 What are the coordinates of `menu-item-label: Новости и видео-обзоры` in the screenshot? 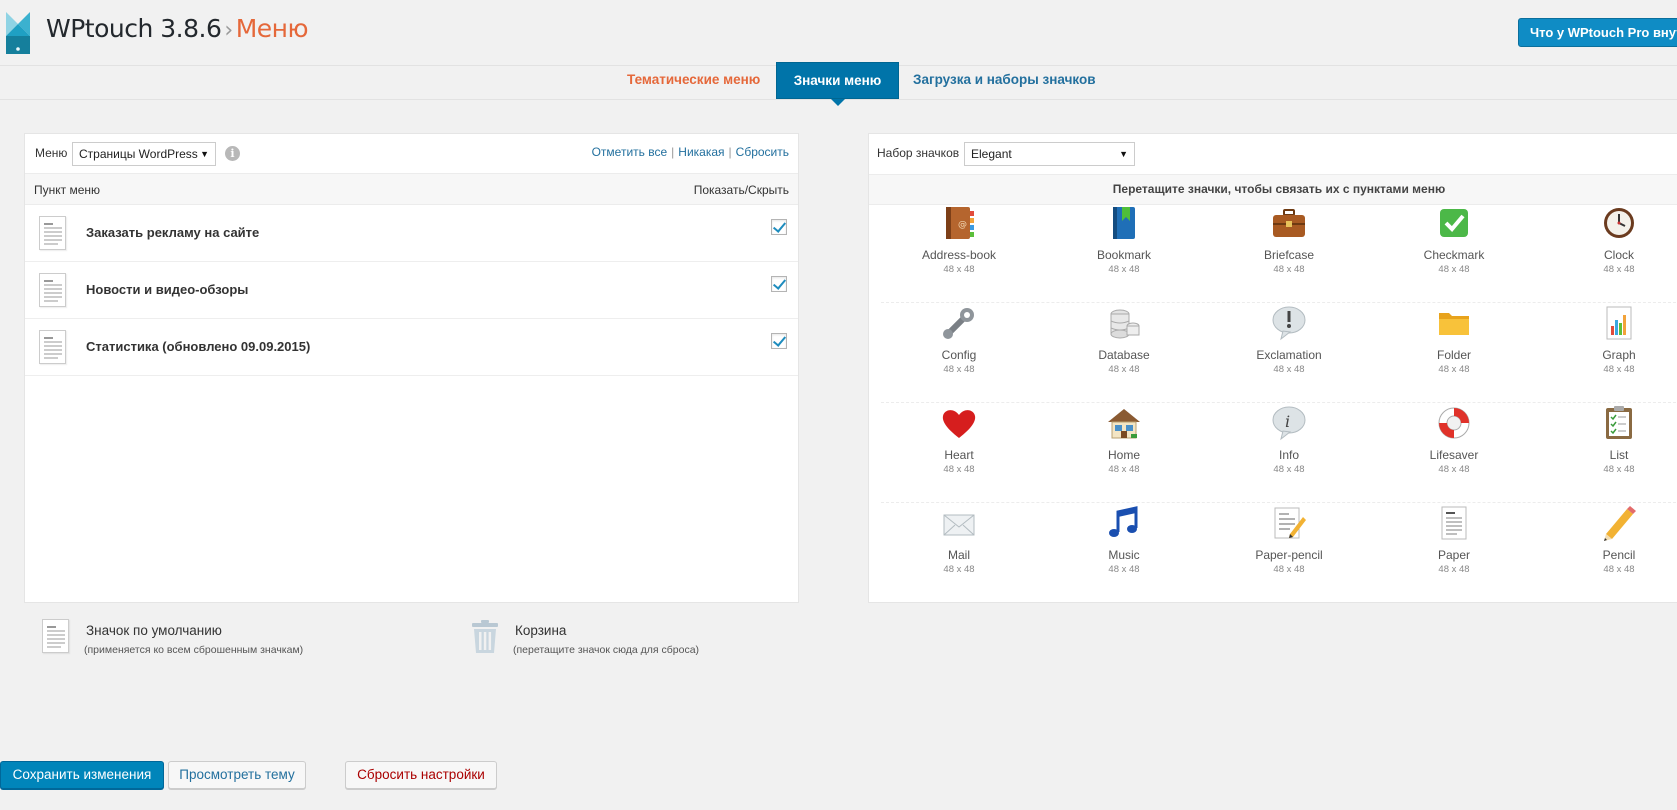 It's located at (167, 289).